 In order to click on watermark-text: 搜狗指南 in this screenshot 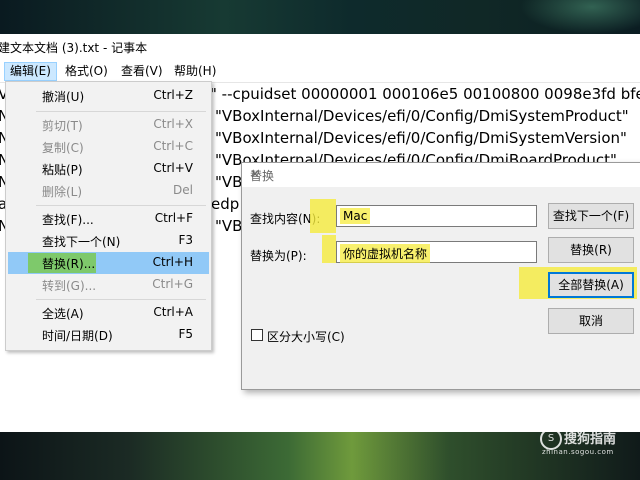, I will do `click(590, 439)`.